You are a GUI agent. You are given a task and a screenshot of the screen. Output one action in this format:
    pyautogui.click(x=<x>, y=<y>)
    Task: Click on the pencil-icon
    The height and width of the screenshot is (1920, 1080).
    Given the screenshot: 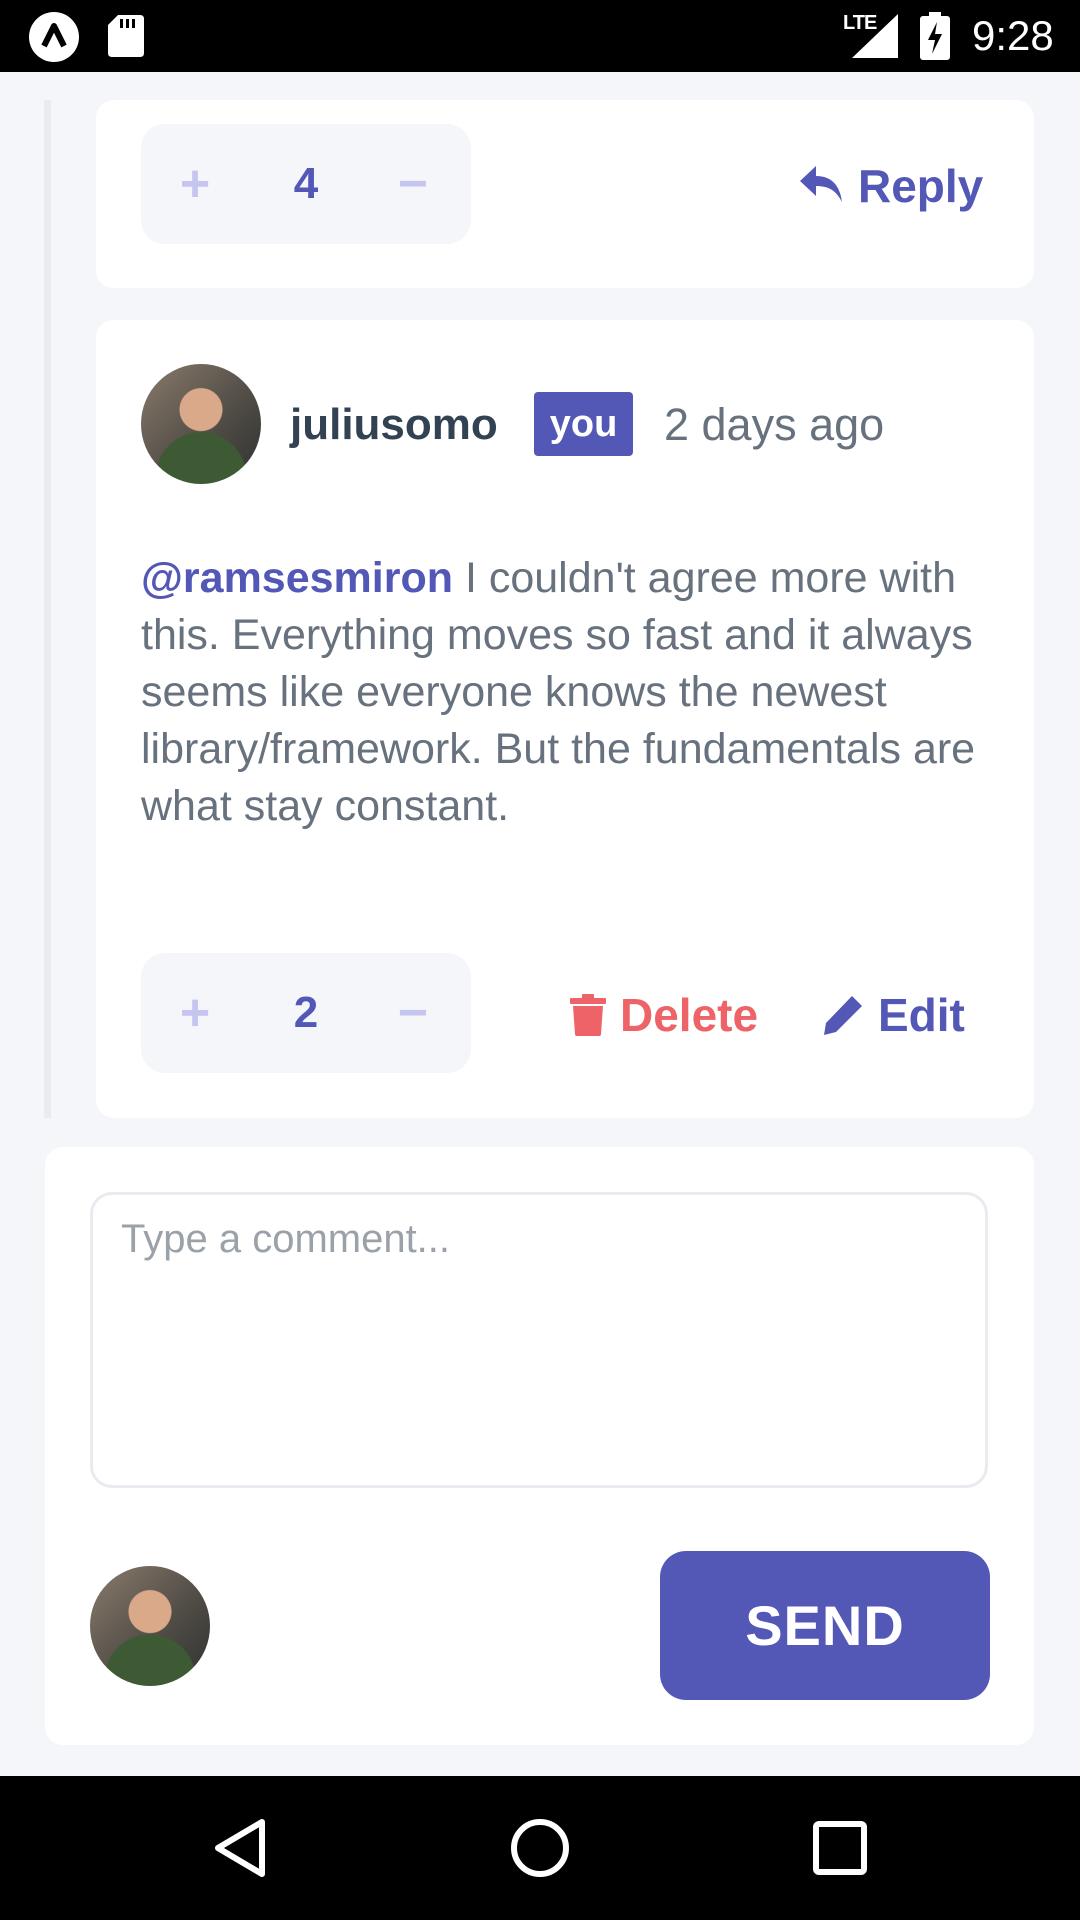 What is the action you would take?
    pyautogui.click(x=843, y=1015)
    